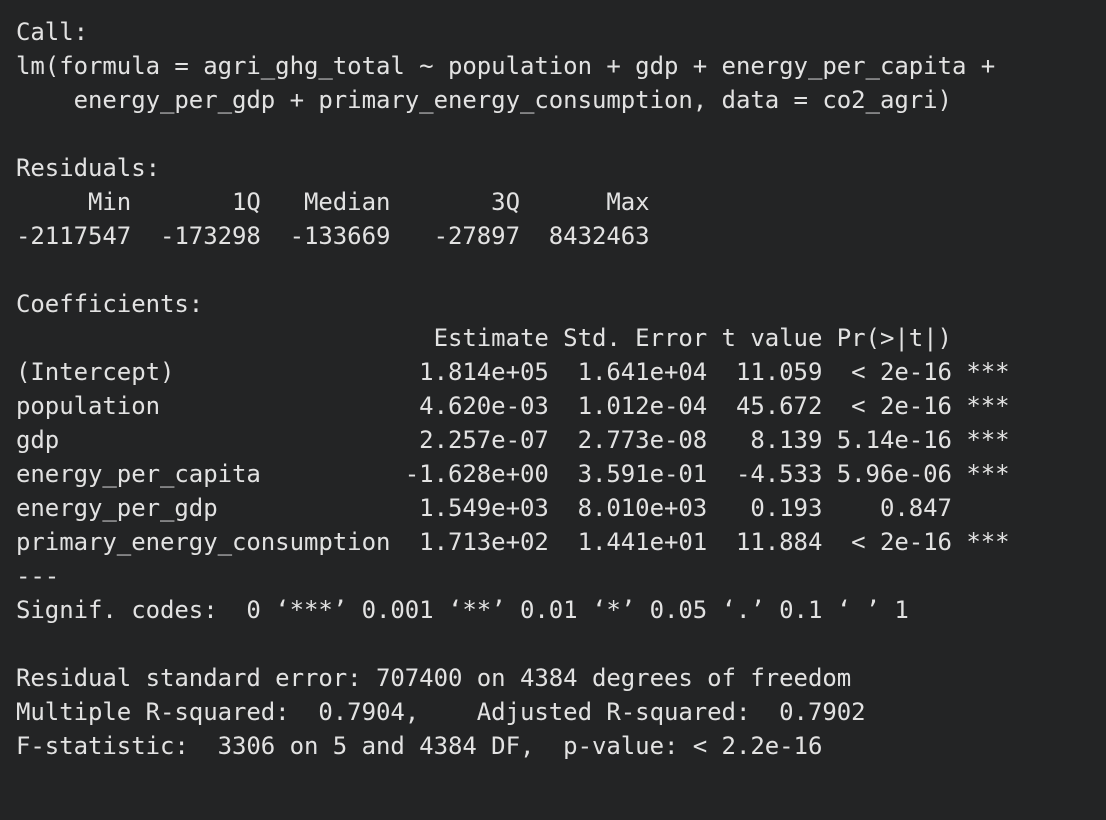 The height and width of the screenshot is (820, 1106). Describe the element at coordinates (52, 32) in the screenshot. I see `call-header: Call:` at that location.